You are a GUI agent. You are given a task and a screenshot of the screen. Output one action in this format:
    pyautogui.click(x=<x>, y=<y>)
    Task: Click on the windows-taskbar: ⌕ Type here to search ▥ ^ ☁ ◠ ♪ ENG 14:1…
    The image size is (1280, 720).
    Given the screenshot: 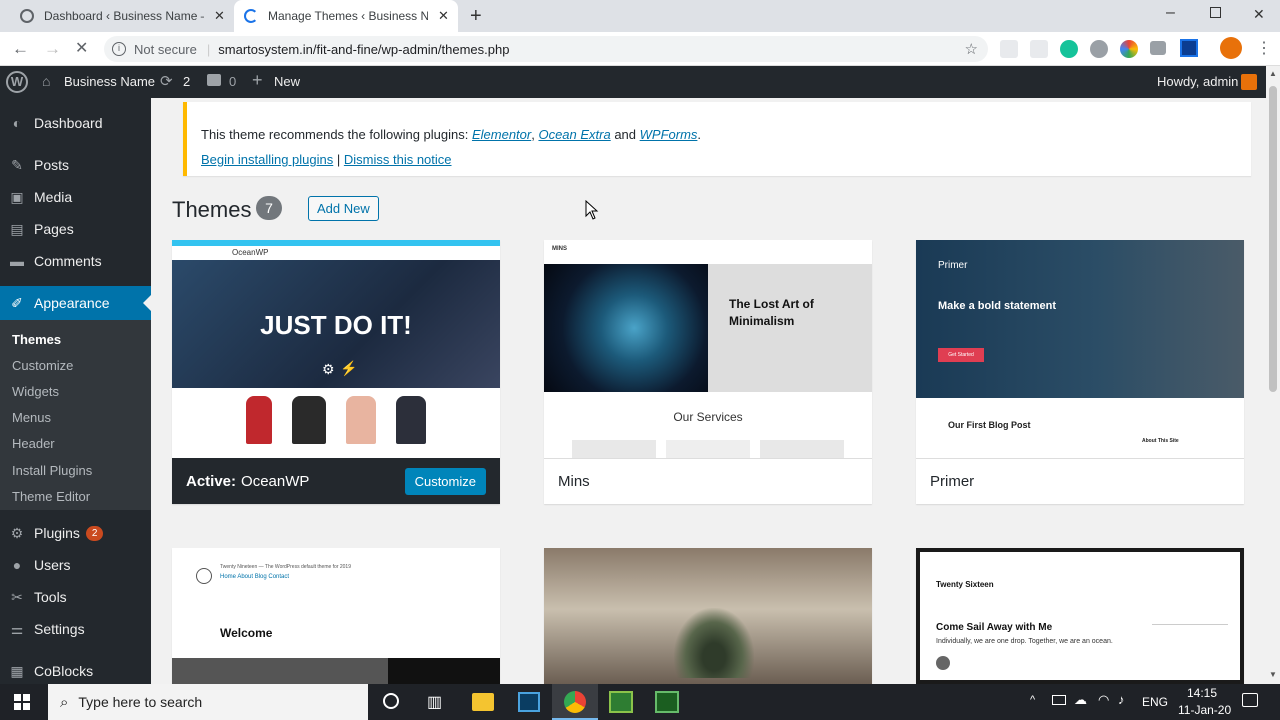 What is the action you would take?
    pyautogui.click(x=640, y=702)
    